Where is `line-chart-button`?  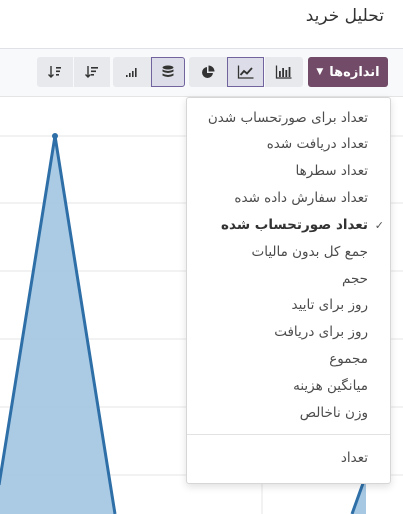 line-chart-button is located at coordinates (245, 72).